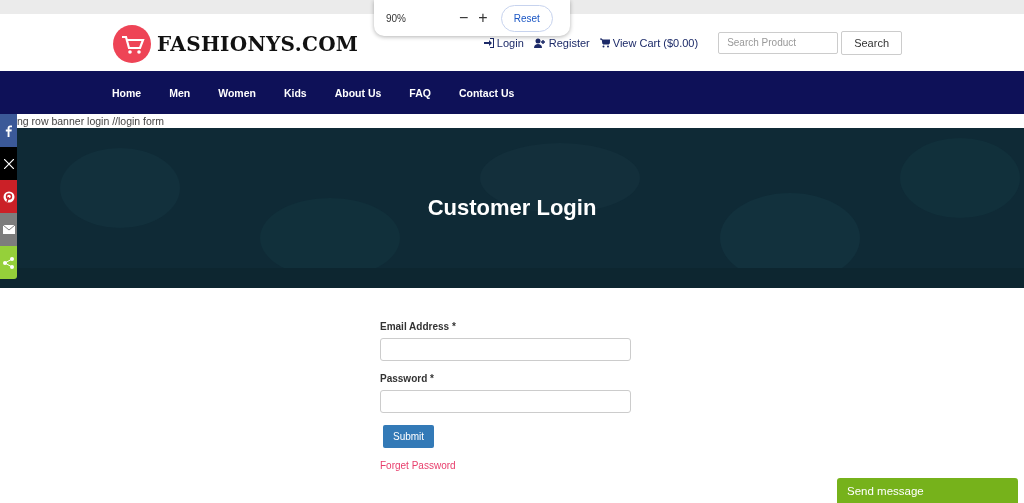 This screenshot has height=503, width=1024. I want to click on reset-button: Reset, so click(526, 18).